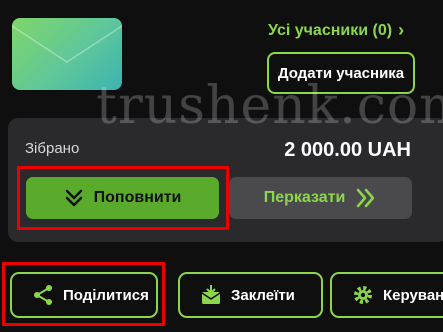 Image resolution: width=443 pixels, height=332 pixels. I want to click on double-chevron-down-icon, so click(74, 198).